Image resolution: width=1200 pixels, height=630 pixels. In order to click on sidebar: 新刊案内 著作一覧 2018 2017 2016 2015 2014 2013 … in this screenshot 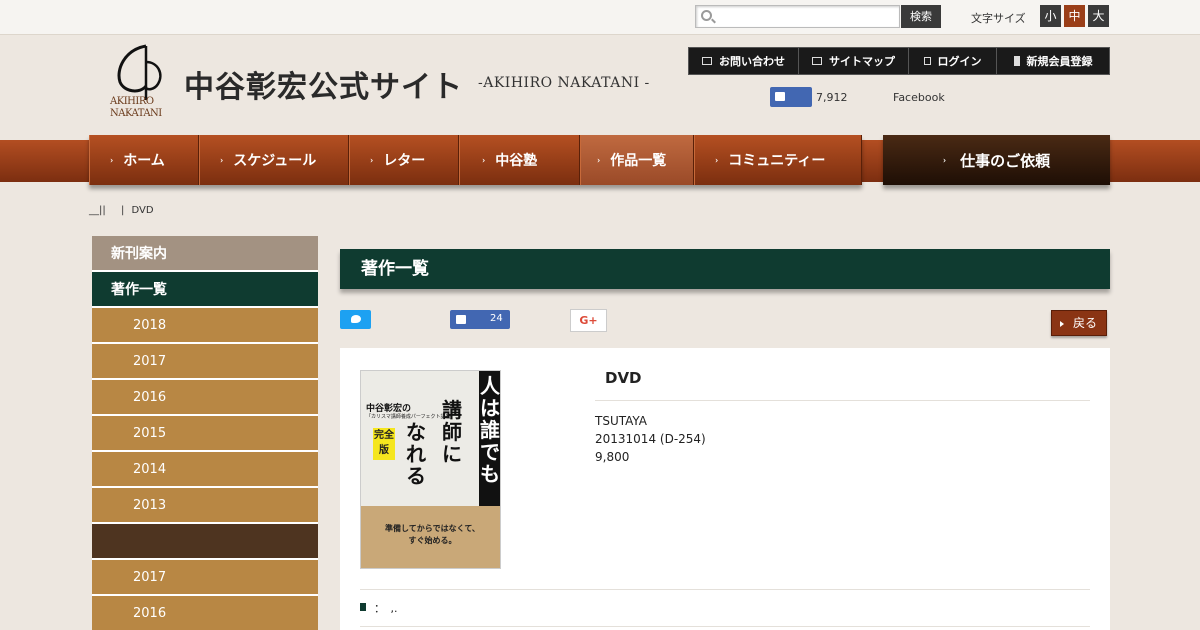, I will do `click(205, 433)`.